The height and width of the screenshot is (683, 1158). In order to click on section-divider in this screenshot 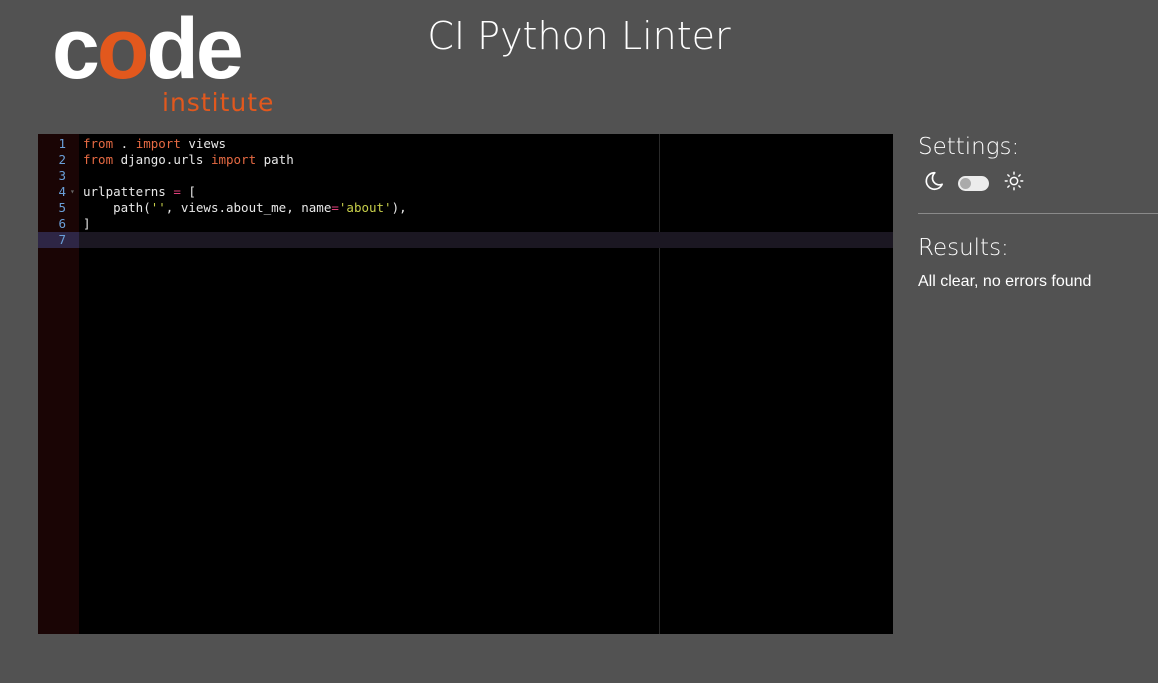, I will do `click(1038, 213)`.